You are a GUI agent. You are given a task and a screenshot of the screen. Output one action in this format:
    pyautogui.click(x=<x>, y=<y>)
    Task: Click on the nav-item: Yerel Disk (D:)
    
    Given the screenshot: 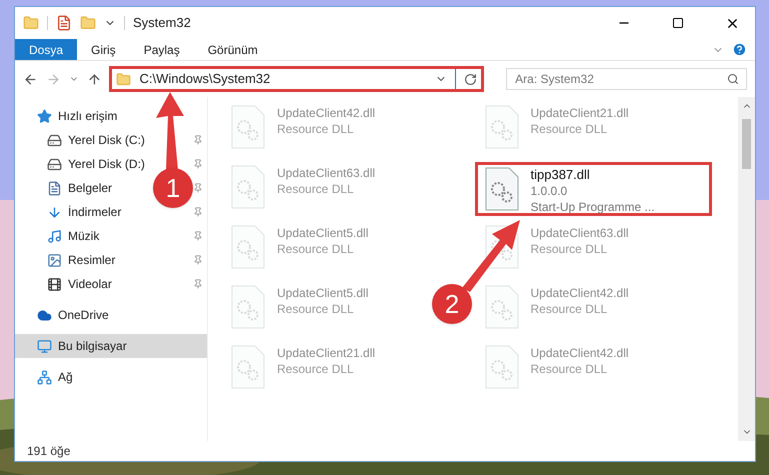 What is the action you would take?
    pyautogui.click(x=96, y=164)
    